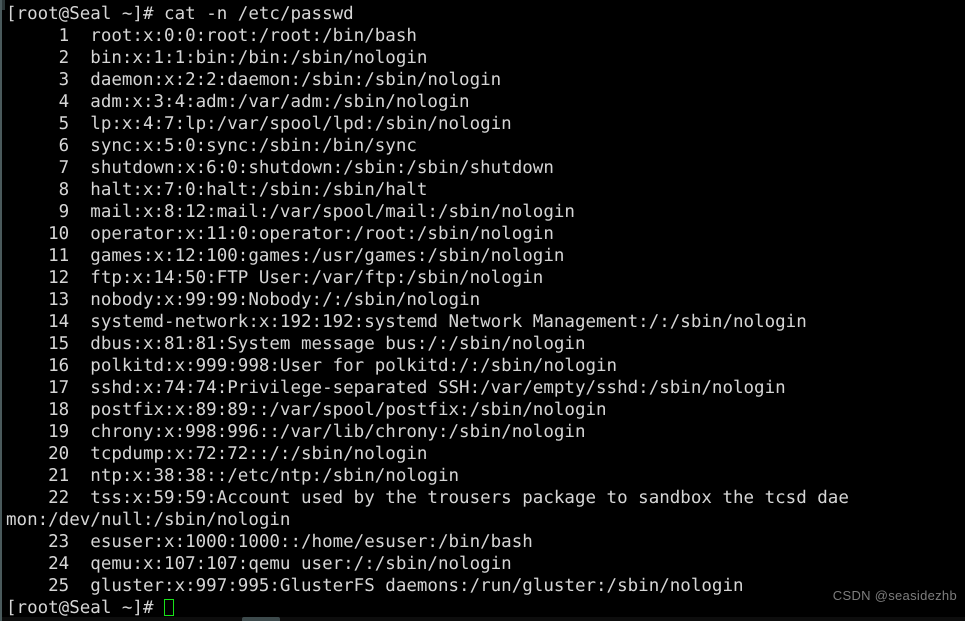  Describe the element at coordinates (238, 102) in the screenshot. I see `output-line-4: 4 adm:x:3:4:adm:/var/adm:/sbin/nologin` at that location.